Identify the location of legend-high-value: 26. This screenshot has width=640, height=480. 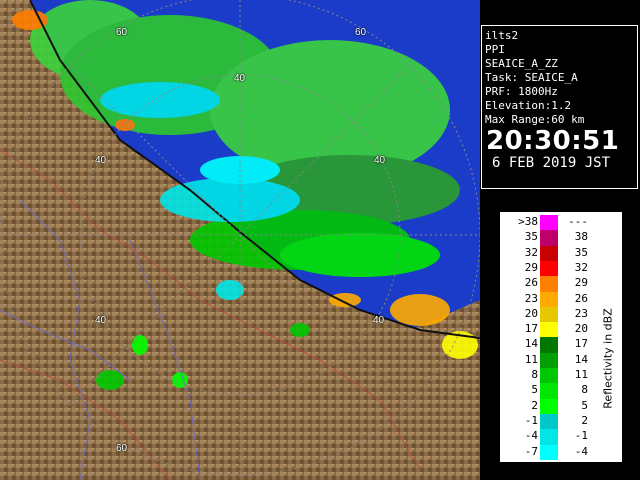
(581, 298).